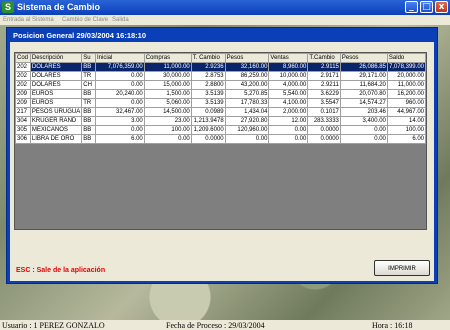 The image size is (450, 330). Describe the element at coordinates (247, 76) in the screenshot. I see `table-cell: 86,259.00` at that location.